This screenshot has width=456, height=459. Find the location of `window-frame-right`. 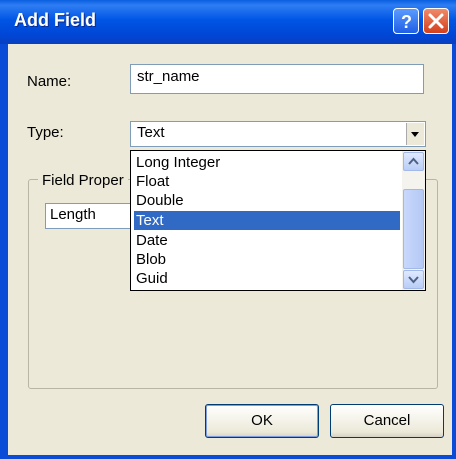

window-frame-right is located at coordinates (454, 251).